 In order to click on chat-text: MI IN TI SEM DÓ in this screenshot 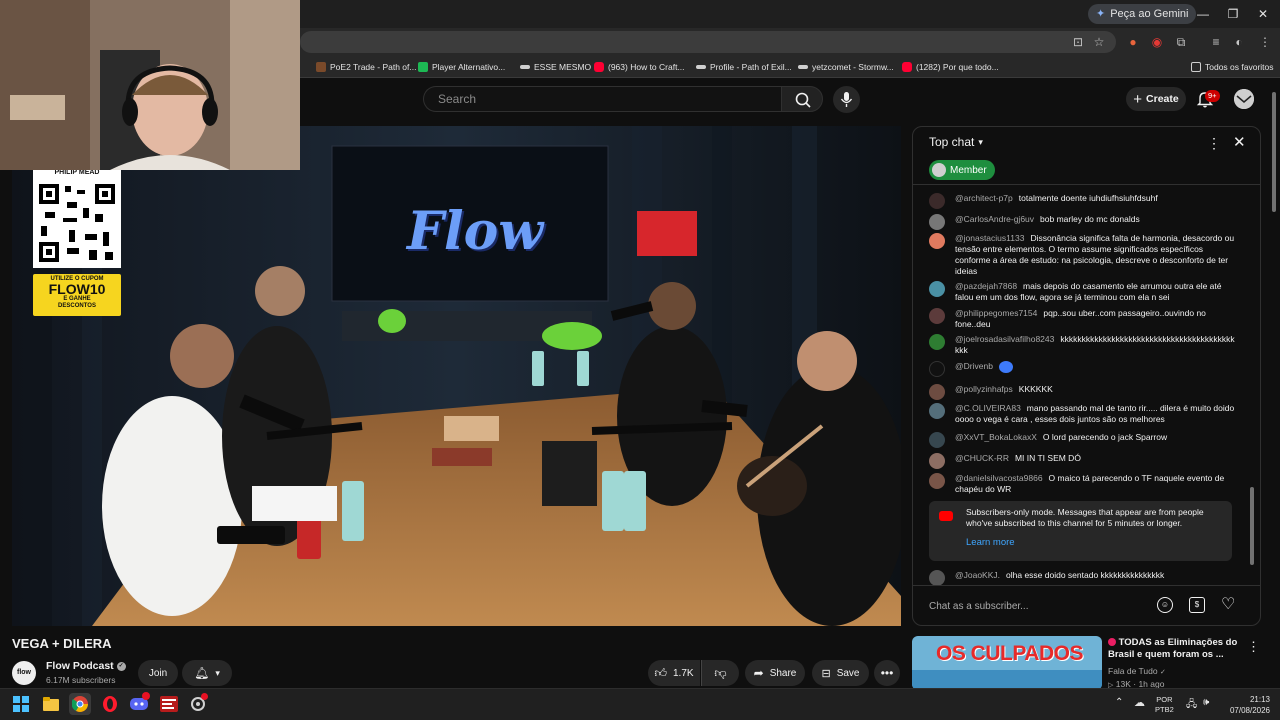, I will do `click(1047, 458)`.